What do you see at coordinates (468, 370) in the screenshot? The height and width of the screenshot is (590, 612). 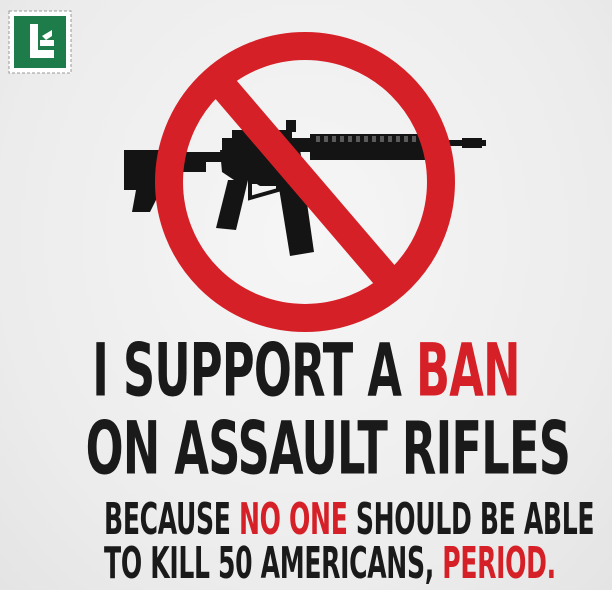 I see `headline-line-1-highlight: BAN` at bounding box center [468, 370].